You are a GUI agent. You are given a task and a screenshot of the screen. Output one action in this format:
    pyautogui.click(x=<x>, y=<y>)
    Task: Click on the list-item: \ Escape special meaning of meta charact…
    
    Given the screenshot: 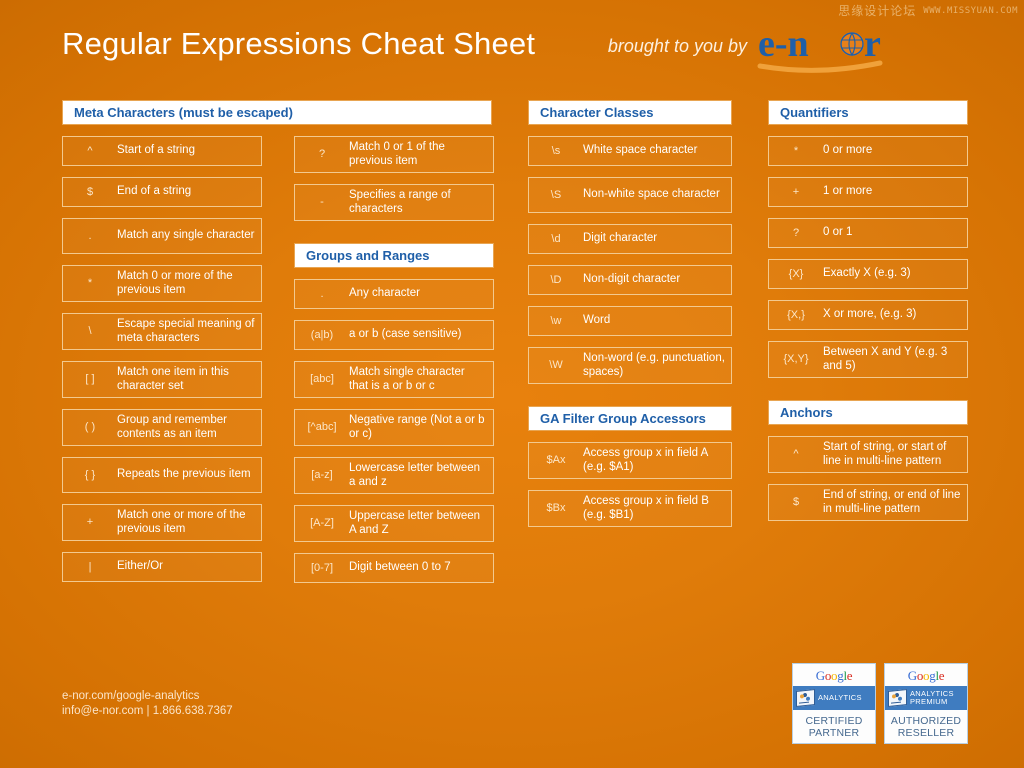 What is the action you would take?
    pyautogui.click(x=162, y=331)
    